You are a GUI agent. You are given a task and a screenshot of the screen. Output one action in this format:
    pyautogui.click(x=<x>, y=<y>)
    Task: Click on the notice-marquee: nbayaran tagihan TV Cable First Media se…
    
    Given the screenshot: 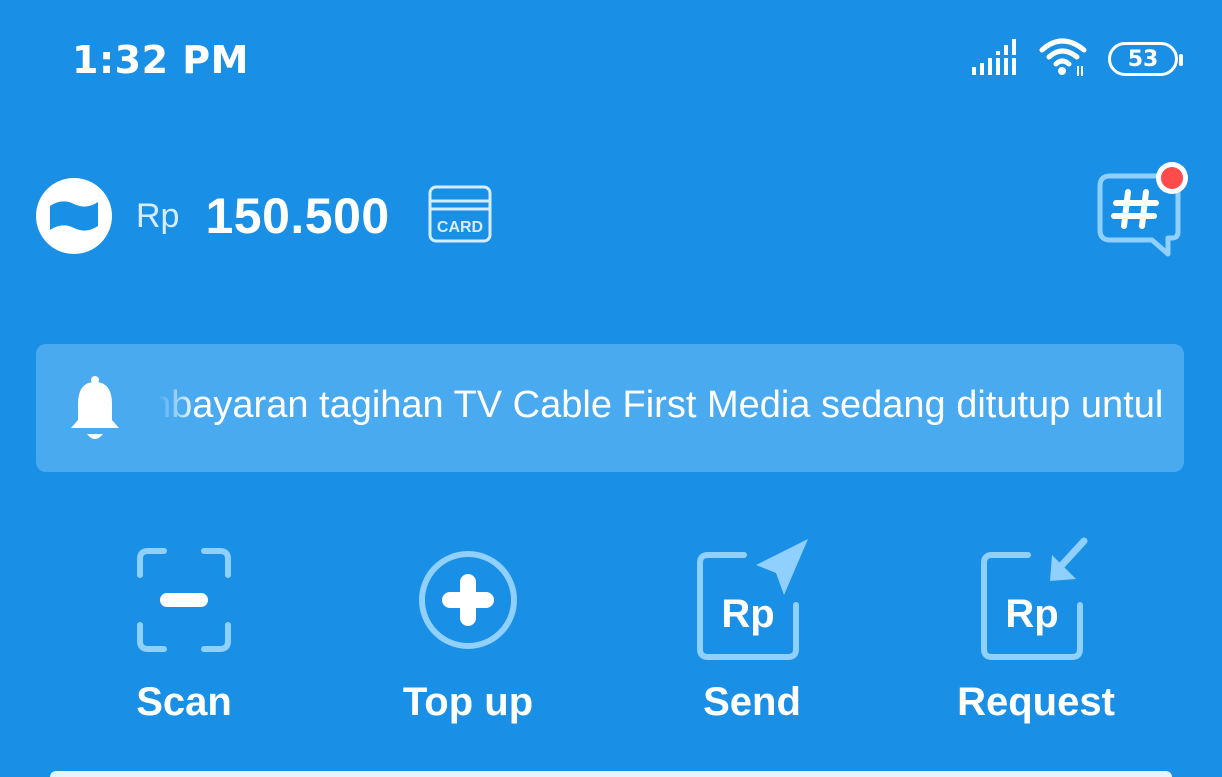 What is the action you would take?
    pyautogui.click(x=671, y=408)
    